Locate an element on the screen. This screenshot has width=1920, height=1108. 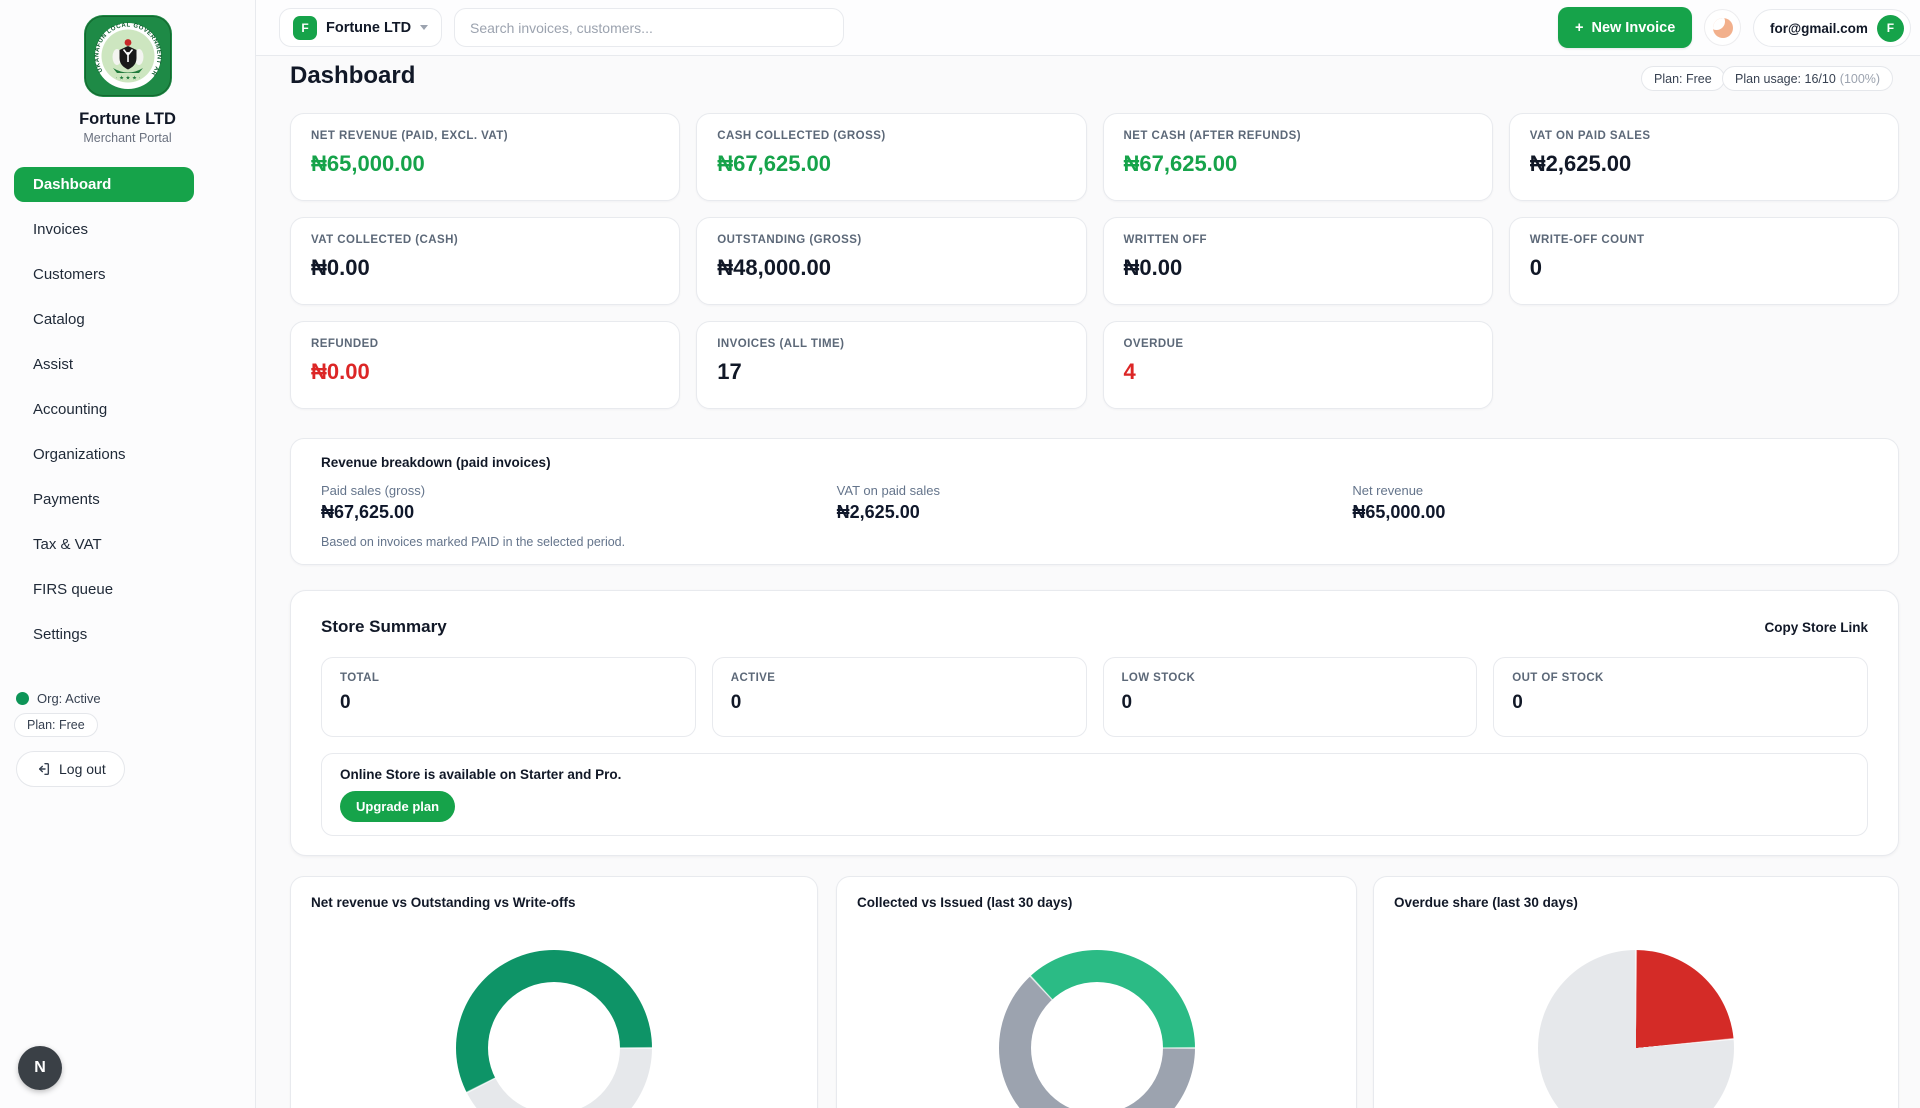
revenue-column: Paid sales (gross) ₦67,625.00 is located at coordinates (579, 503).